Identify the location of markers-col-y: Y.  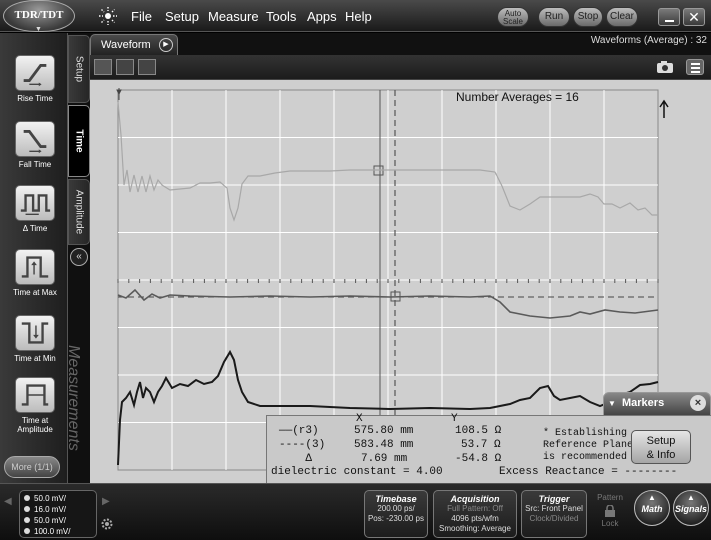
(454, 419).